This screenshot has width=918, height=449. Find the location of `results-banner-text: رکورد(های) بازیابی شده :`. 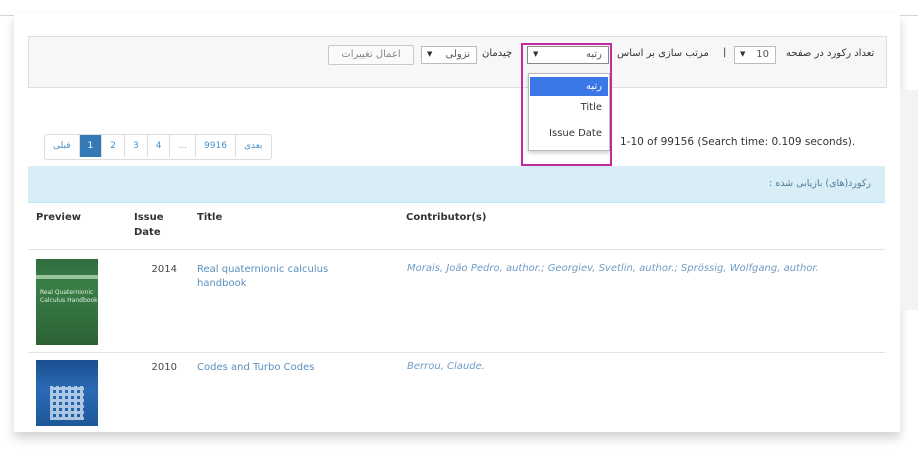

results-banner-text: رکورد(های) بازیابی شده : is located at coordinates (820, 183).